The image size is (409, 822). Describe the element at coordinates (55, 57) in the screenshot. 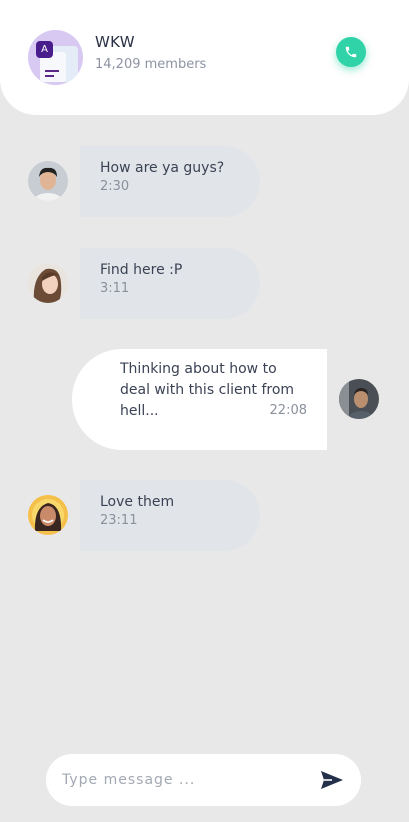

I see `group-avatar: A` at that location.